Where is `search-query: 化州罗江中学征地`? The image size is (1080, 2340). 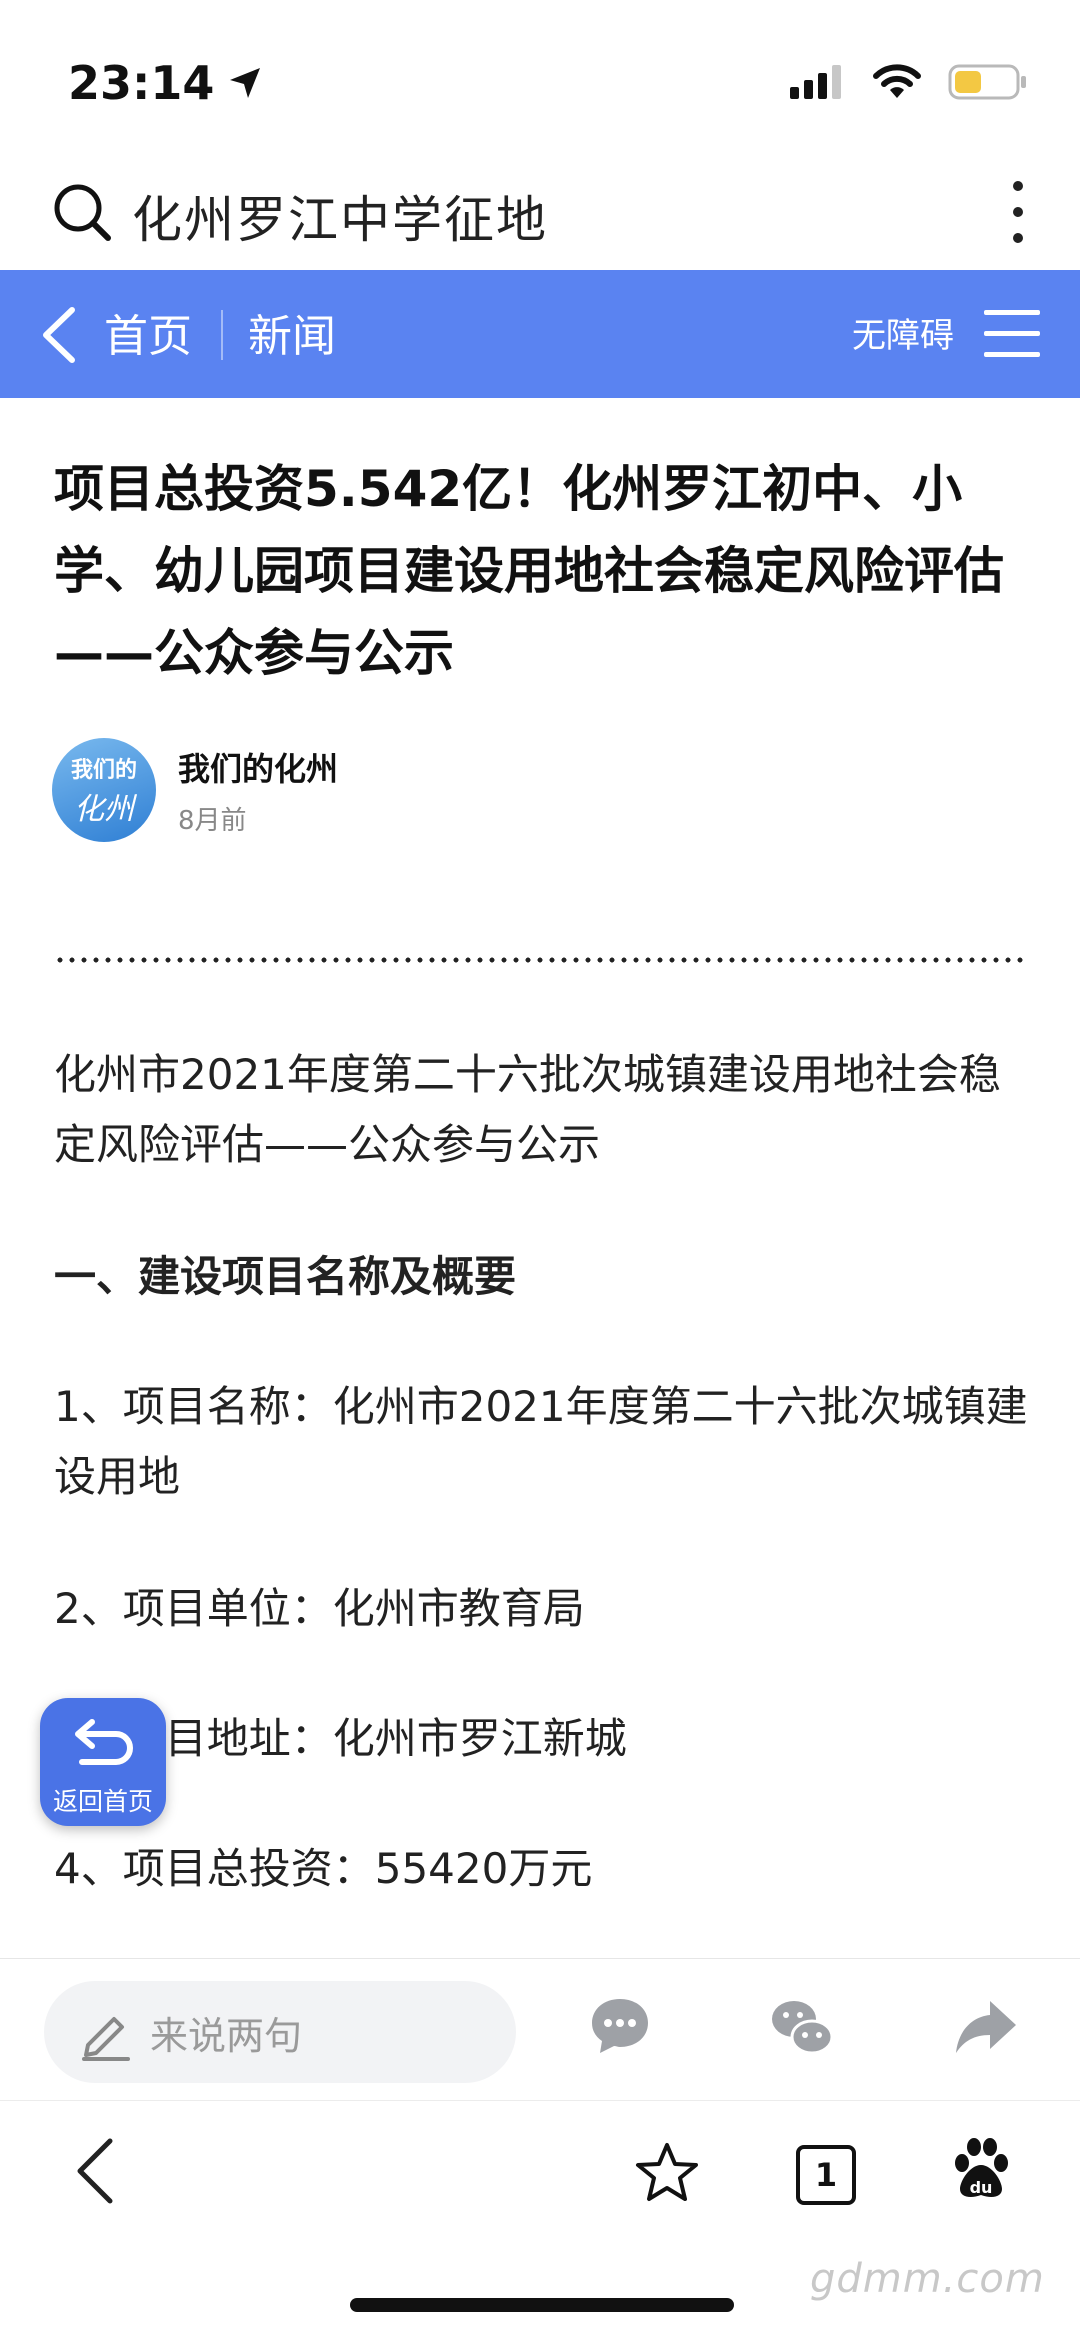 search-query: 化州罗江中学征地 is located at coordinates (340, 216).